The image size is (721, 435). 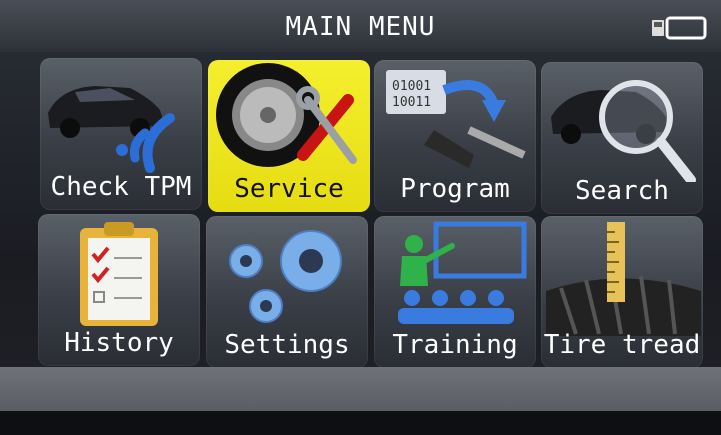 I want to click on menu-label: Search, so click(x=622, y=191).